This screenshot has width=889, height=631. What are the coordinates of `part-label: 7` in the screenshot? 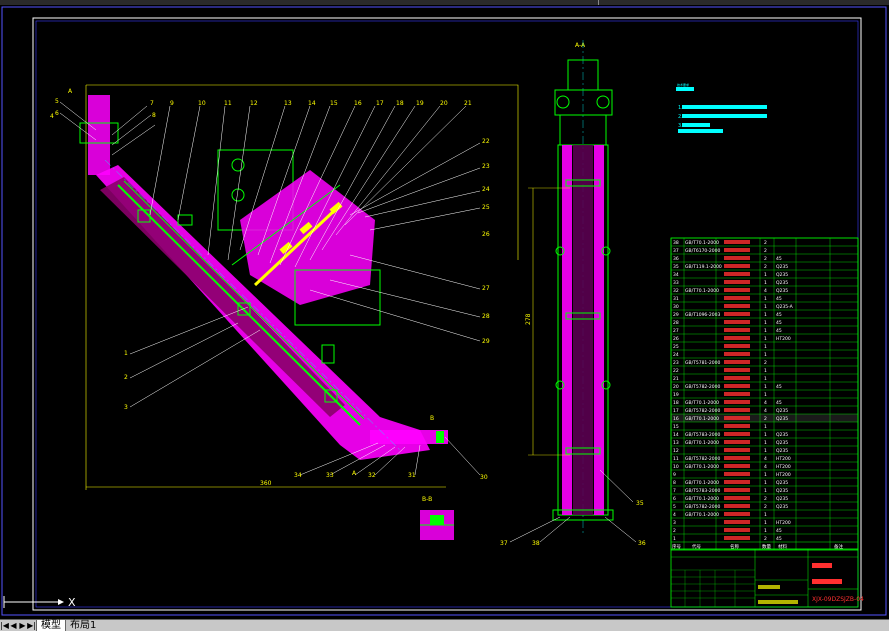 It's located at (152, 103).